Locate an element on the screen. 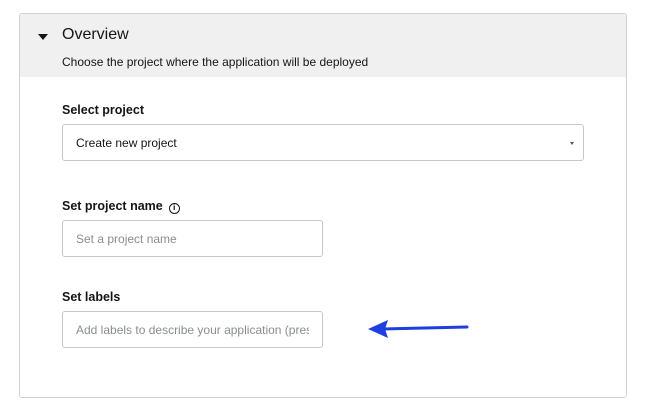 The image size is (648, 415). chevron-down-icon is located at coordinates (572, 143).